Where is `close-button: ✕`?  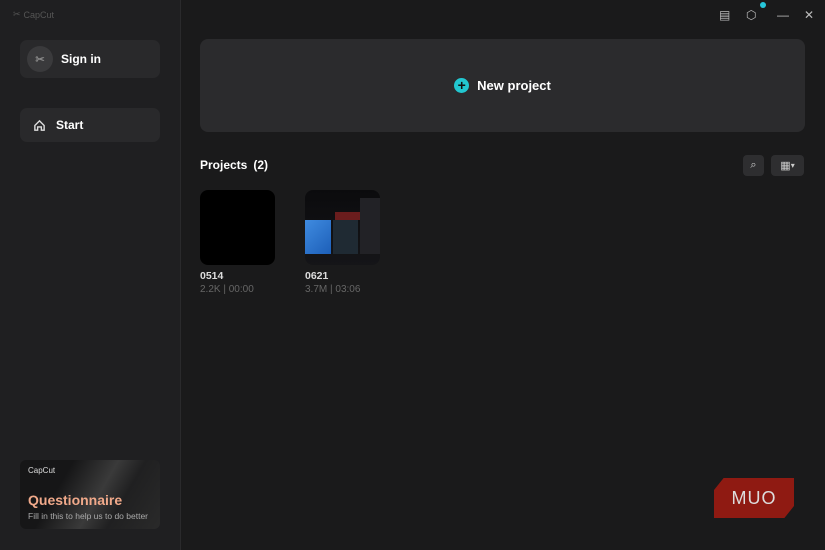
close-button: ✕ is located at coordinates (809, 15).